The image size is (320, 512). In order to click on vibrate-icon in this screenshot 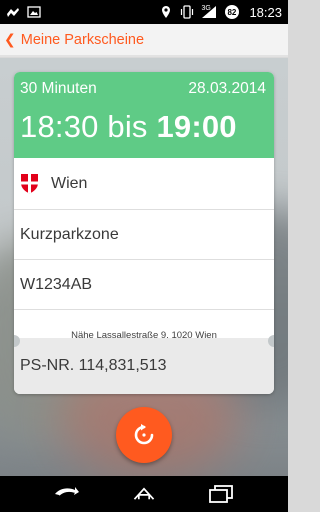, I will do `click(187, 12)`.